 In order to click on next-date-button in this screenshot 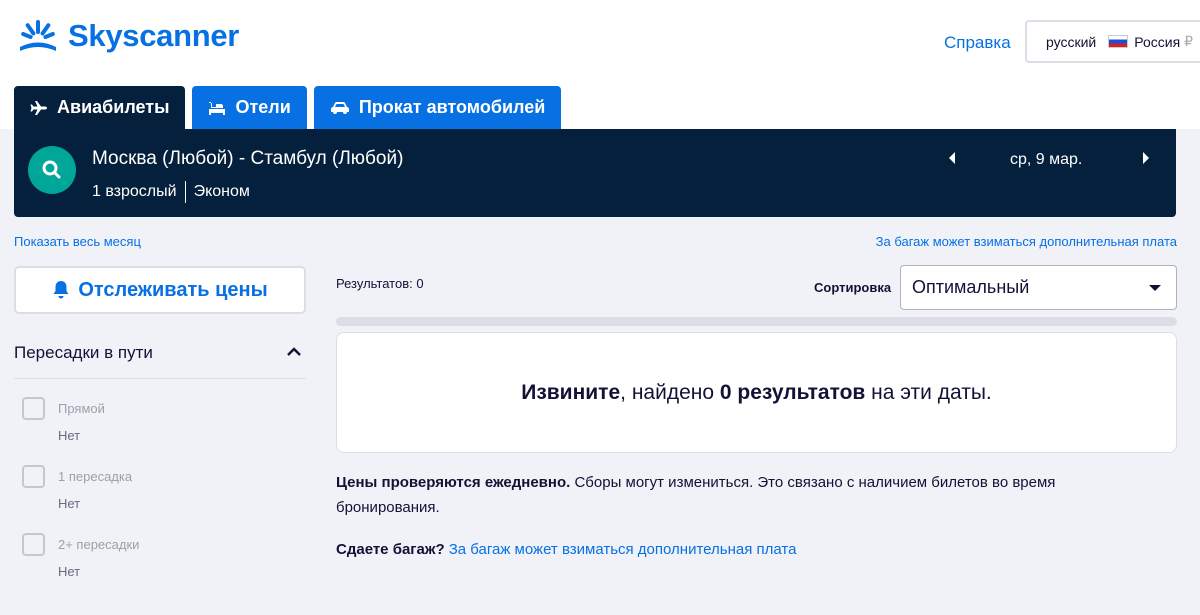, I will do `click(1146, 159)`.